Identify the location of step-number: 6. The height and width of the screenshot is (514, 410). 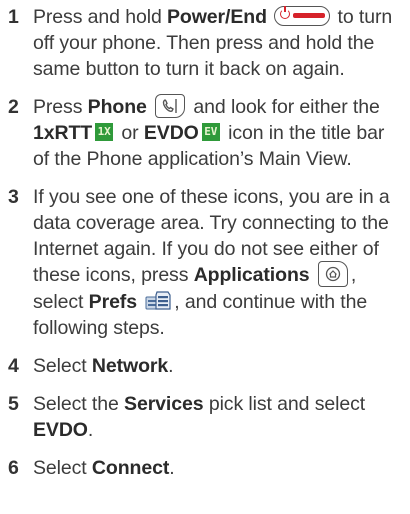
(13, 467).